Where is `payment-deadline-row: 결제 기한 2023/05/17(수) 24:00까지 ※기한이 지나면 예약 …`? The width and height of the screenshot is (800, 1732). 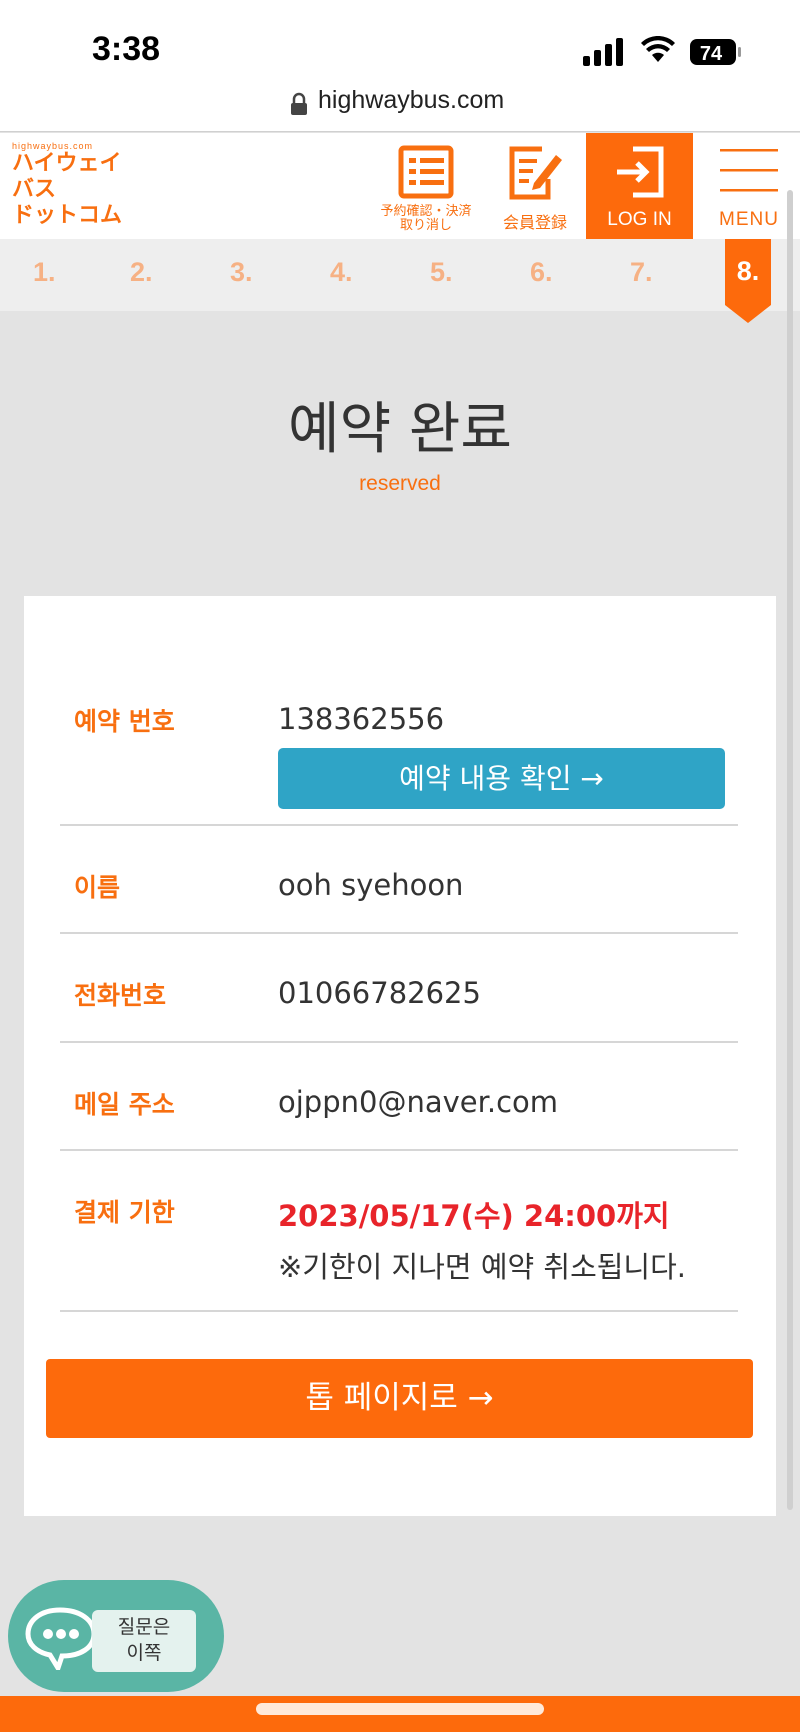
payment-deadline-row: 결제 기한 2023/05/17(수) 24:00까지 ※기한이 지나면 예약 … is located at coordinates (399, 1231).